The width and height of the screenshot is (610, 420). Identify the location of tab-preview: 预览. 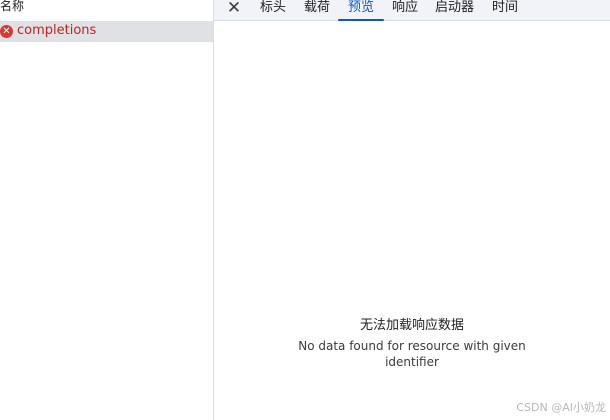
(361, 10).